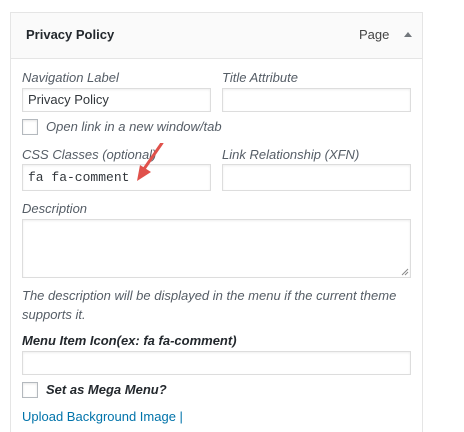  What do you see at coordinates (106, 389) in the screenshot?
I see `mega-menu-label: Set as Mega Menu?` at bounding box center [106, 389].